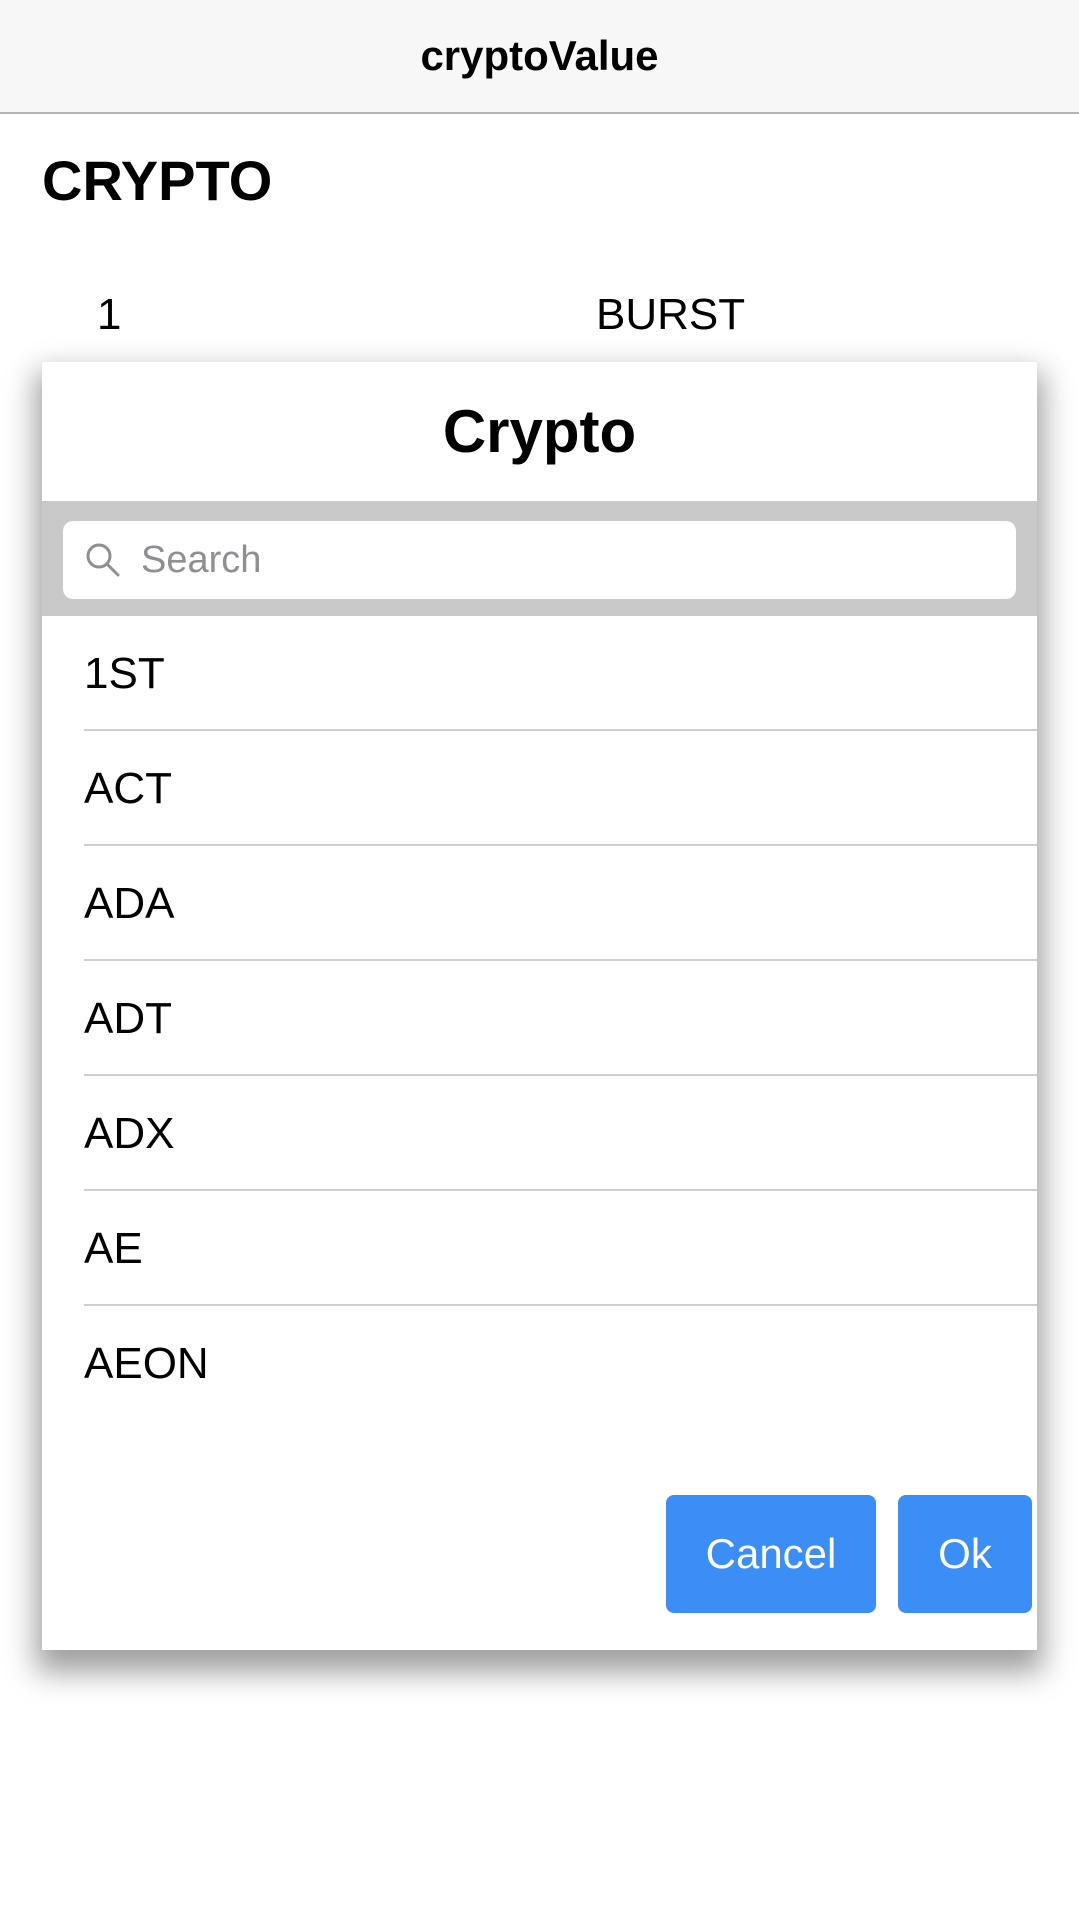 The image size is (1079, 1919). Describe the element at coordinates (671, 314) in the screenshot. I see `row-symbol: BURST` at that location.